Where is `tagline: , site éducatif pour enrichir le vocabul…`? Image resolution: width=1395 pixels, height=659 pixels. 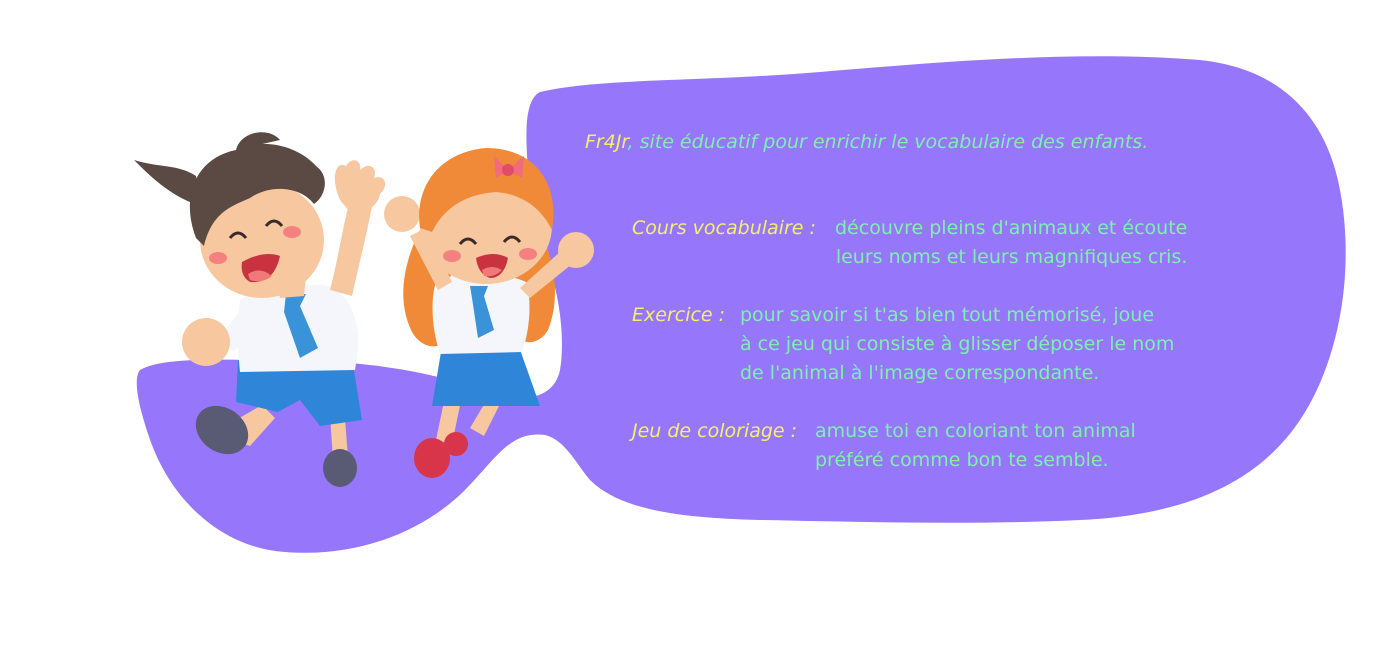
tagline: , site éducatif pour enrichir le vocabul… is located at coordinates (888, 142).